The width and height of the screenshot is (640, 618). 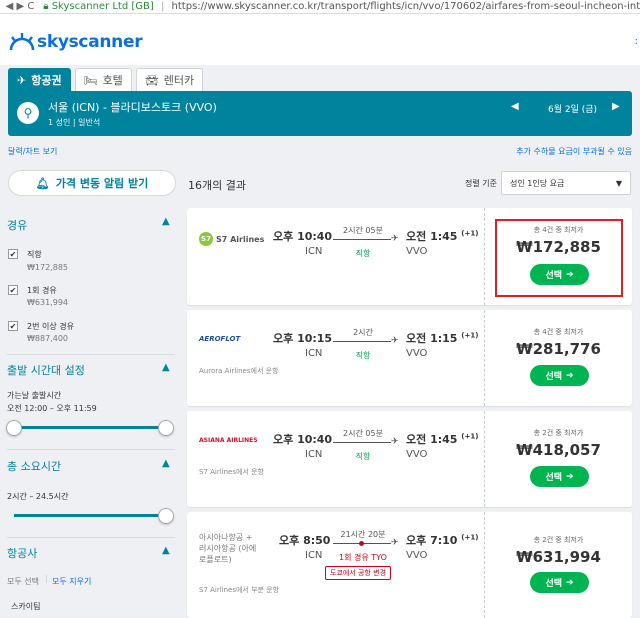 What do you see at coordinates (28, 113) in the screenshot?
I see `search-icon: ⚲` at bounding box center [28, 113].